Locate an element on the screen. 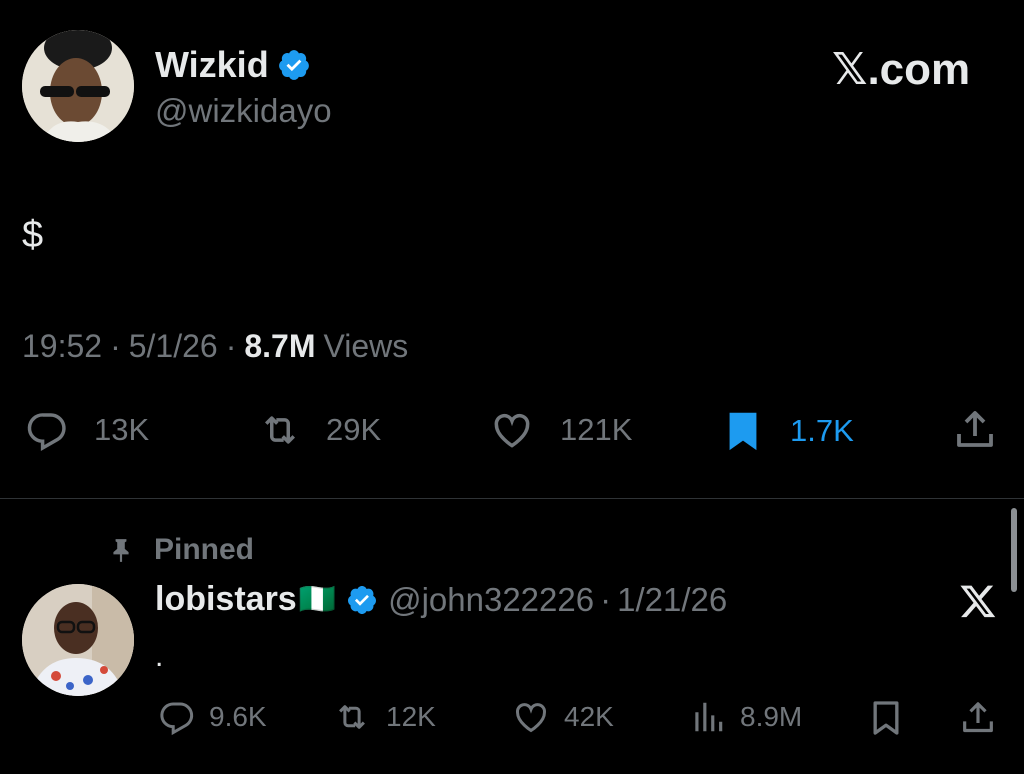 The height and width of the screenshot is (774, 1024). pinned-bookmark-button is located at coordinates (886, 718).